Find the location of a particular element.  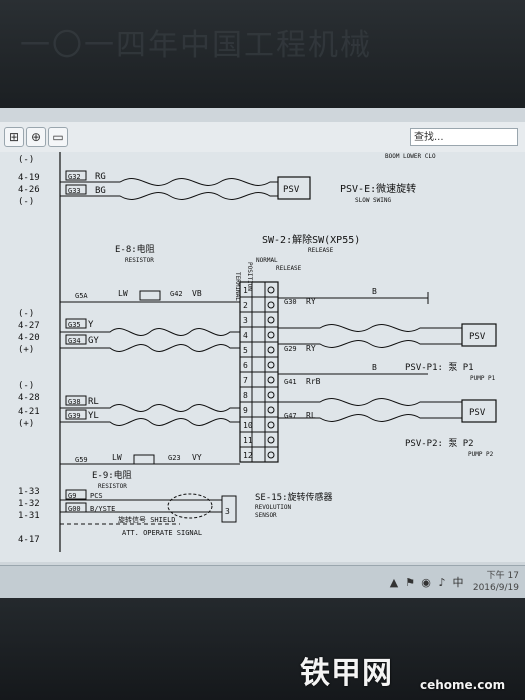

wire-color: RY is located at coordinates (311, 348).